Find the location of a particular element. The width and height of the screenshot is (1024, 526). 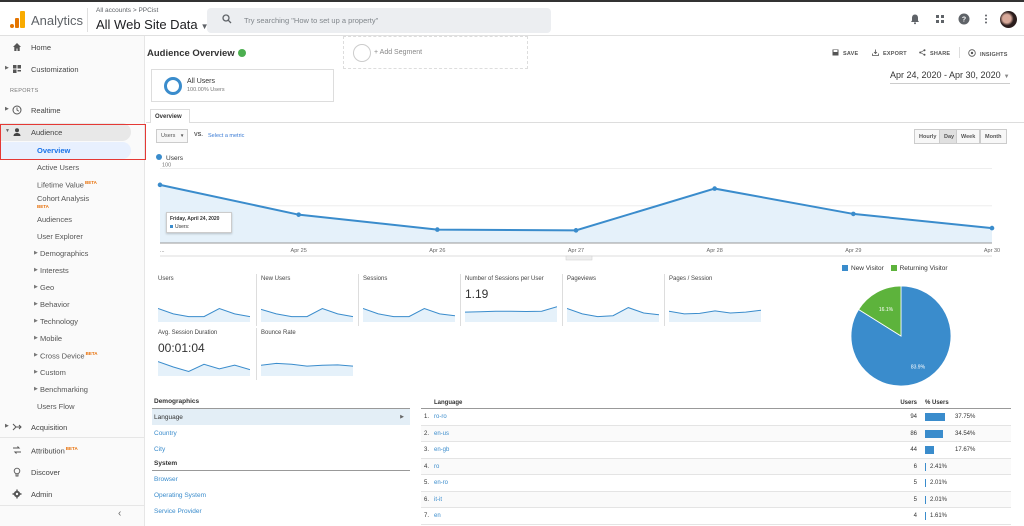

account-breadcrumb: All accounts > PPCist is located at coordinates (127, 10).